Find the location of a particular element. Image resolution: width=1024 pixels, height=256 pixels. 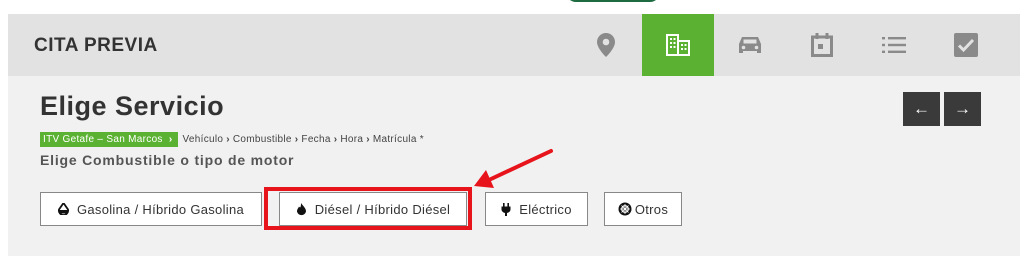

annotation-arrow is located at coordinates (513, 168).